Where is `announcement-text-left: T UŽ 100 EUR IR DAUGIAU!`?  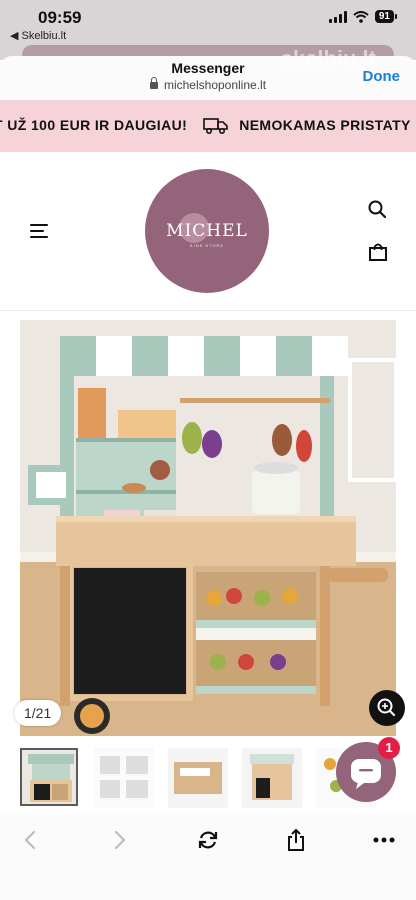 announcement-text-left: T UŽ 100 EUR IR DAUGIAU! is located at coordinates (94, 125).